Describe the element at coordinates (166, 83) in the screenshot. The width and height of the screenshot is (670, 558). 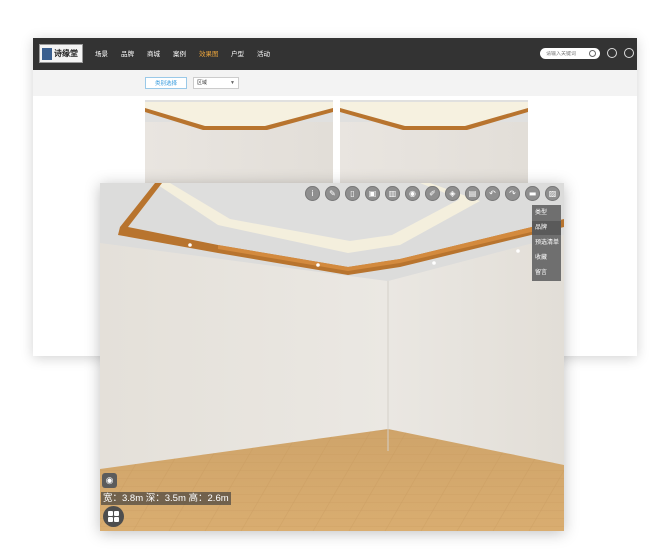
I see `category-select-button: 类别选择` at that location.